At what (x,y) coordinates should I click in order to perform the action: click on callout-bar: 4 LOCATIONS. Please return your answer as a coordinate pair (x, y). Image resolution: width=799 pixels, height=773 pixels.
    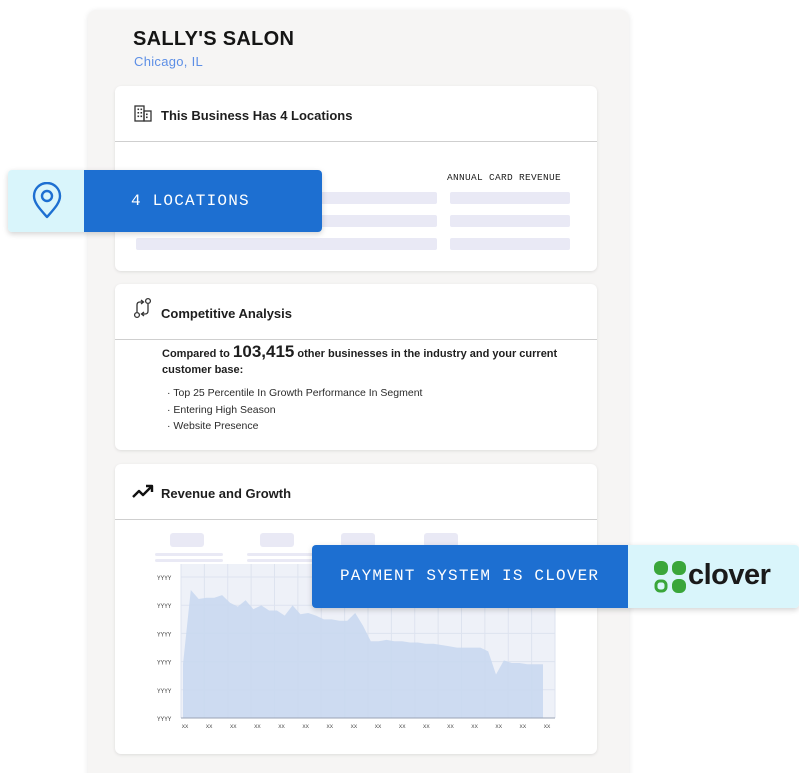
    Looking at the image, I should click on (203, 201).